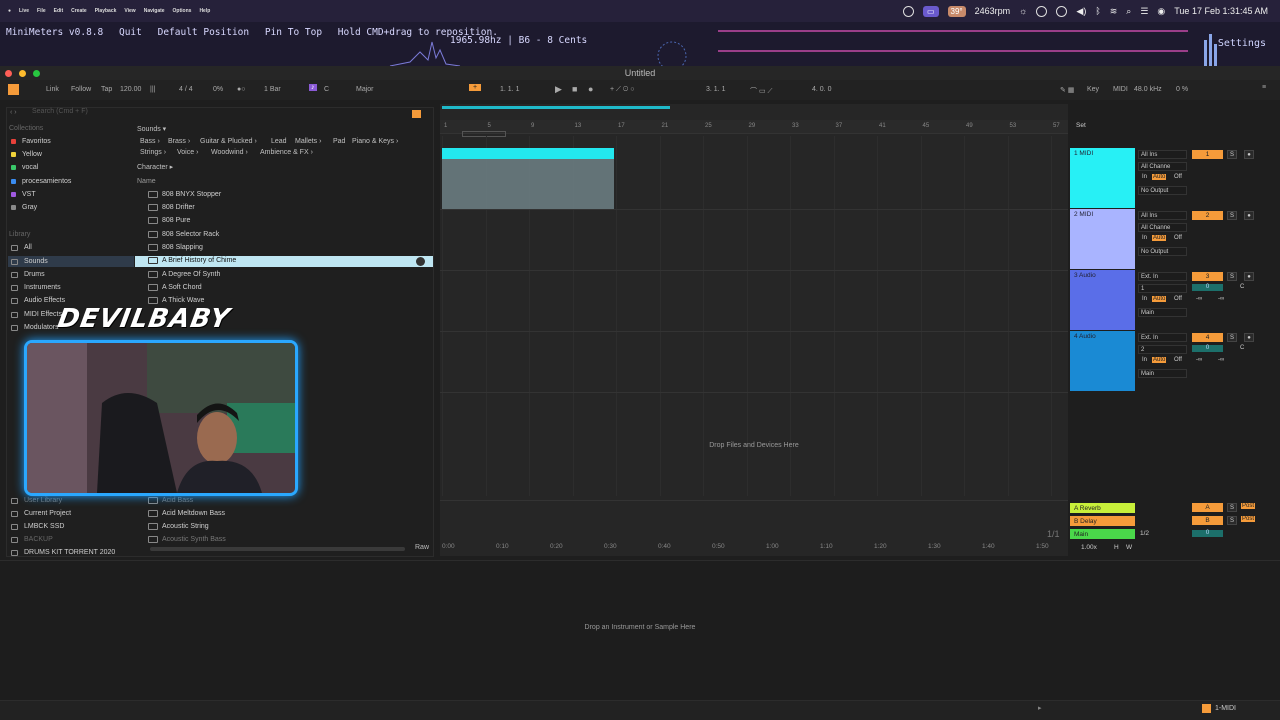 The width and height of the screenshot is (1280, 720). Describe the element at coordinates (1083, 153) in the screenshot. I see `track-name: 1 MIDI` at that location.